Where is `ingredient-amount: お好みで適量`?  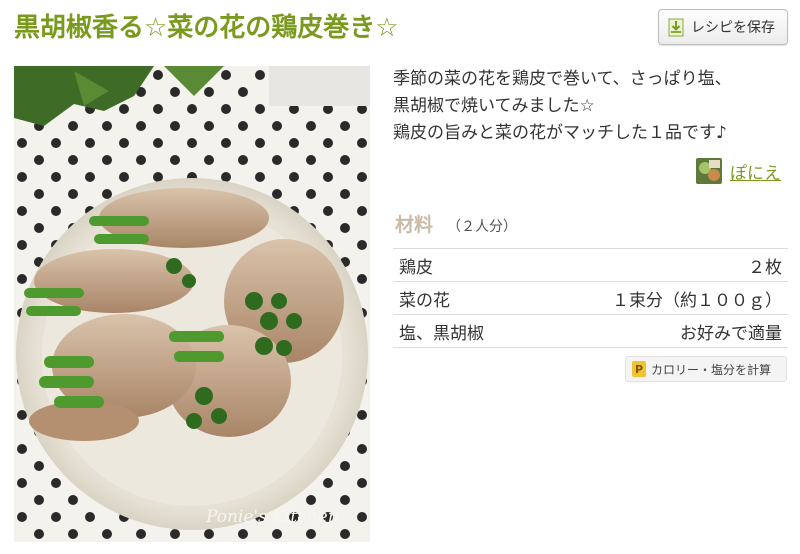 ingredient-amount: お好みで適量 is located at coordinates (659, 331).